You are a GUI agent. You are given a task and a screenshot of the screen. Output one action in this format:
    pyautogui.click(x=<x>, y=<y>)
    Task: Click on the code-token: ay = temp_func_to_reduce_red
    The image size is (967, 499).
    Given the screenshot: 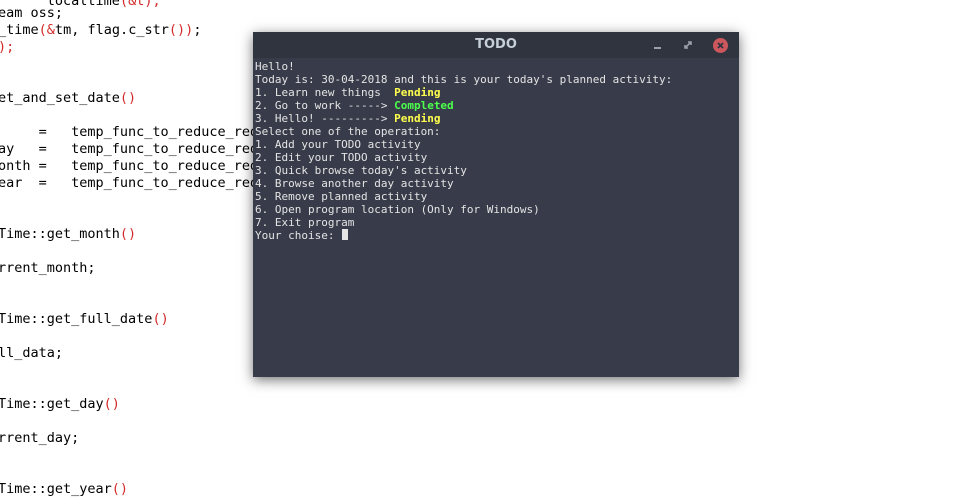 What is the action you would take?
    pyautogui.click(x=129, y=149)
    